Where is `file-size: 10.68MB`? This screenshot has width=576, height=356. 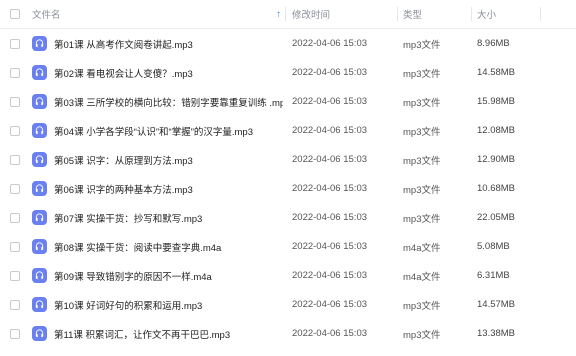
file-size: 10.68MB is located at coordinates (496, 188).